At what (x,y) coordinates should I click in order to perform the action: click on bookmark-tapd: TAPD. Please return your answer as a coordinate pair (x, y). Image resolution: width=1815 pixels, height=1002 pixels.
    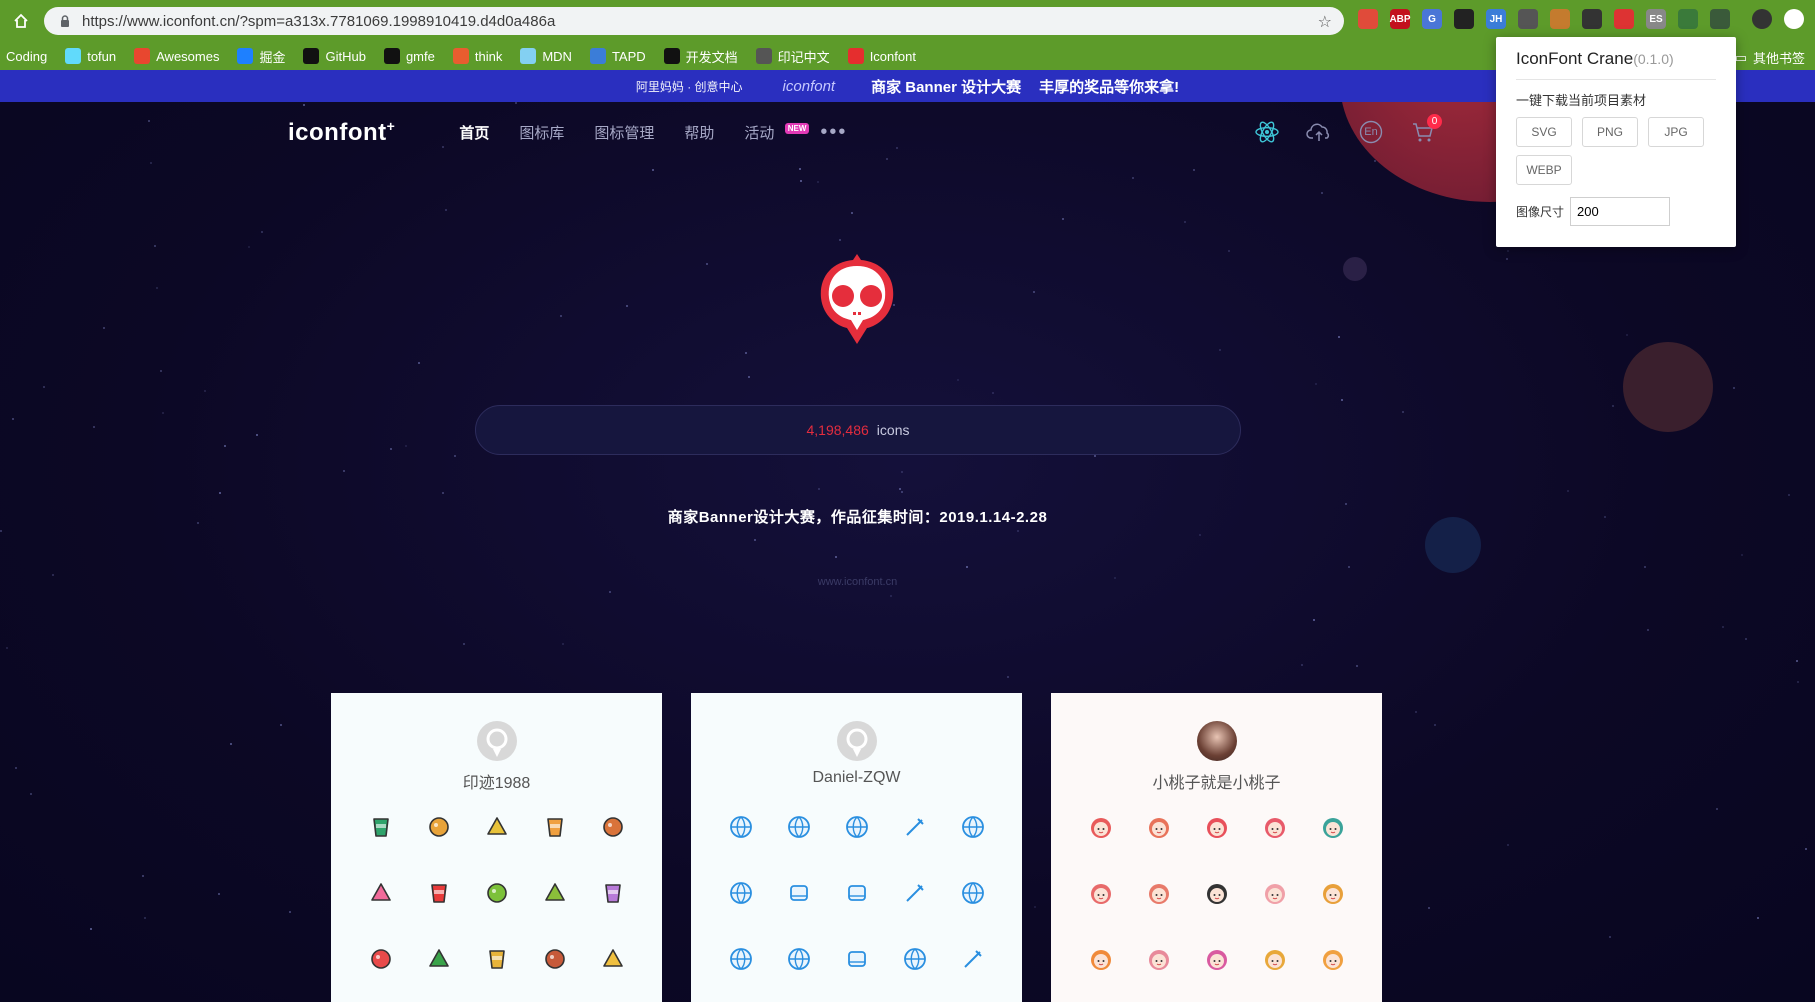
    Looking at the image, I should click on (617, 56).